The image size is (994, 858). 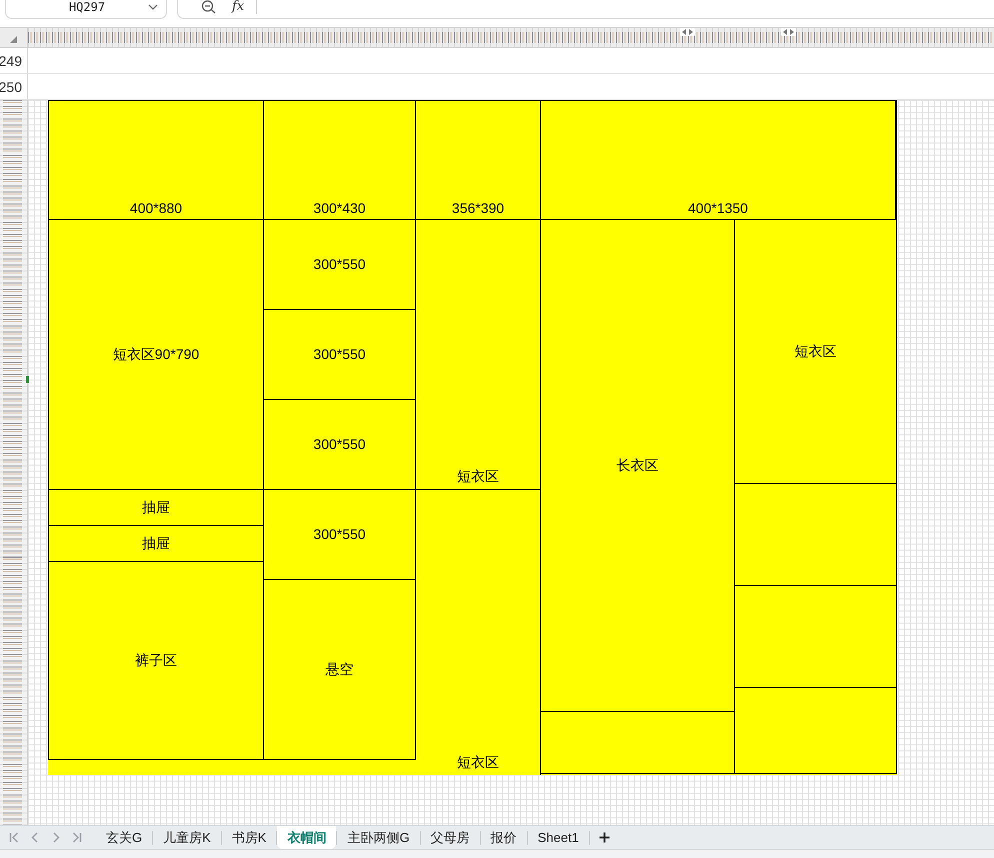 I want to click on section-label: 悬空, so click(x=340, y=669).